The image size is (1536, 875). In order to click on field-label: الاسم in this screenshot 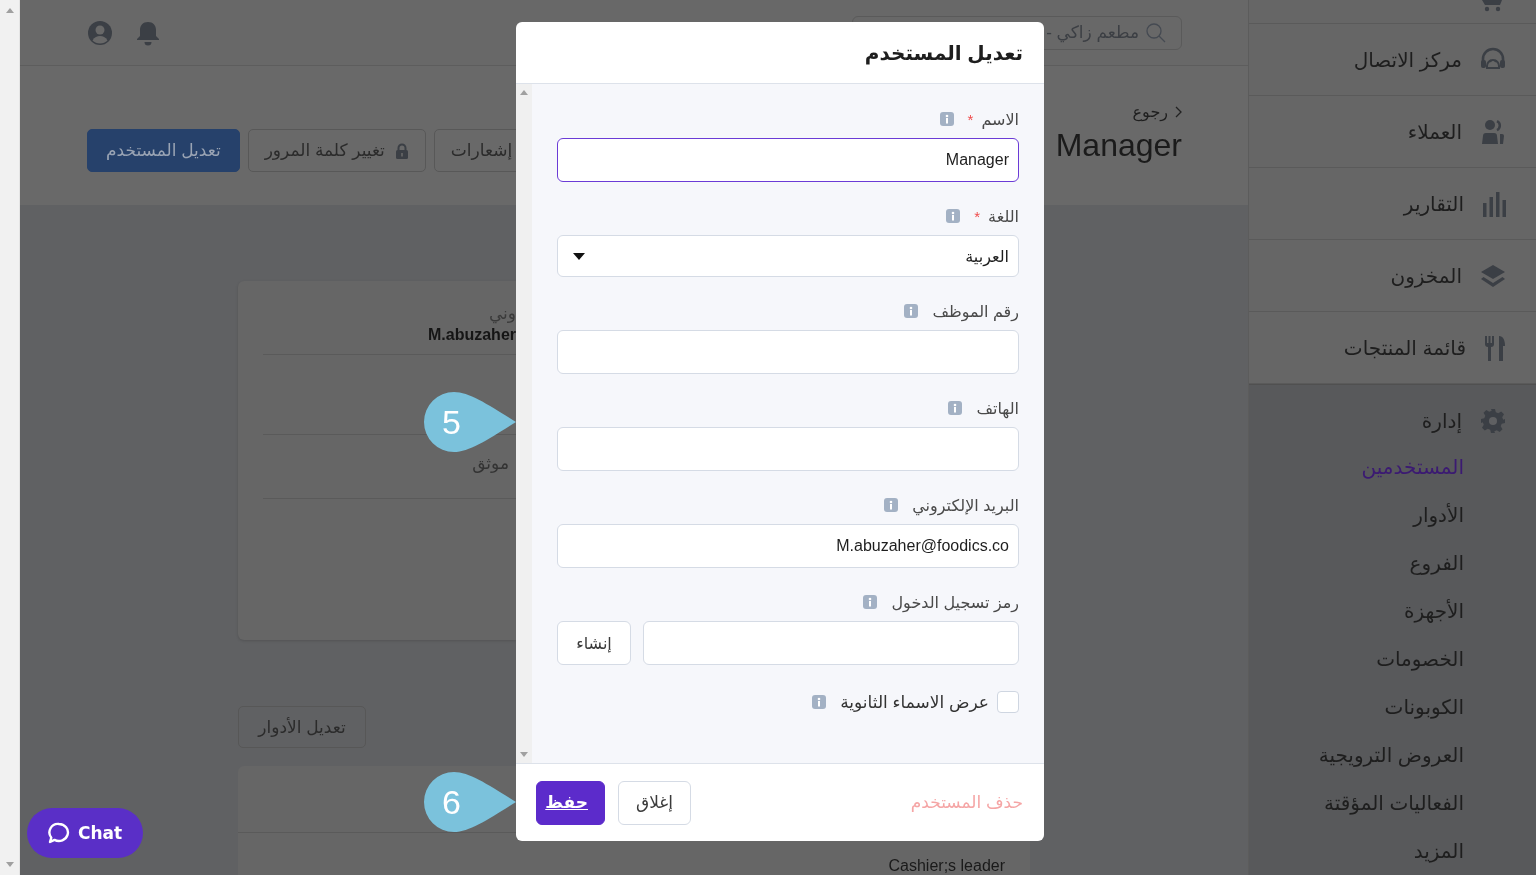, I will do `click(1000, 119)`.